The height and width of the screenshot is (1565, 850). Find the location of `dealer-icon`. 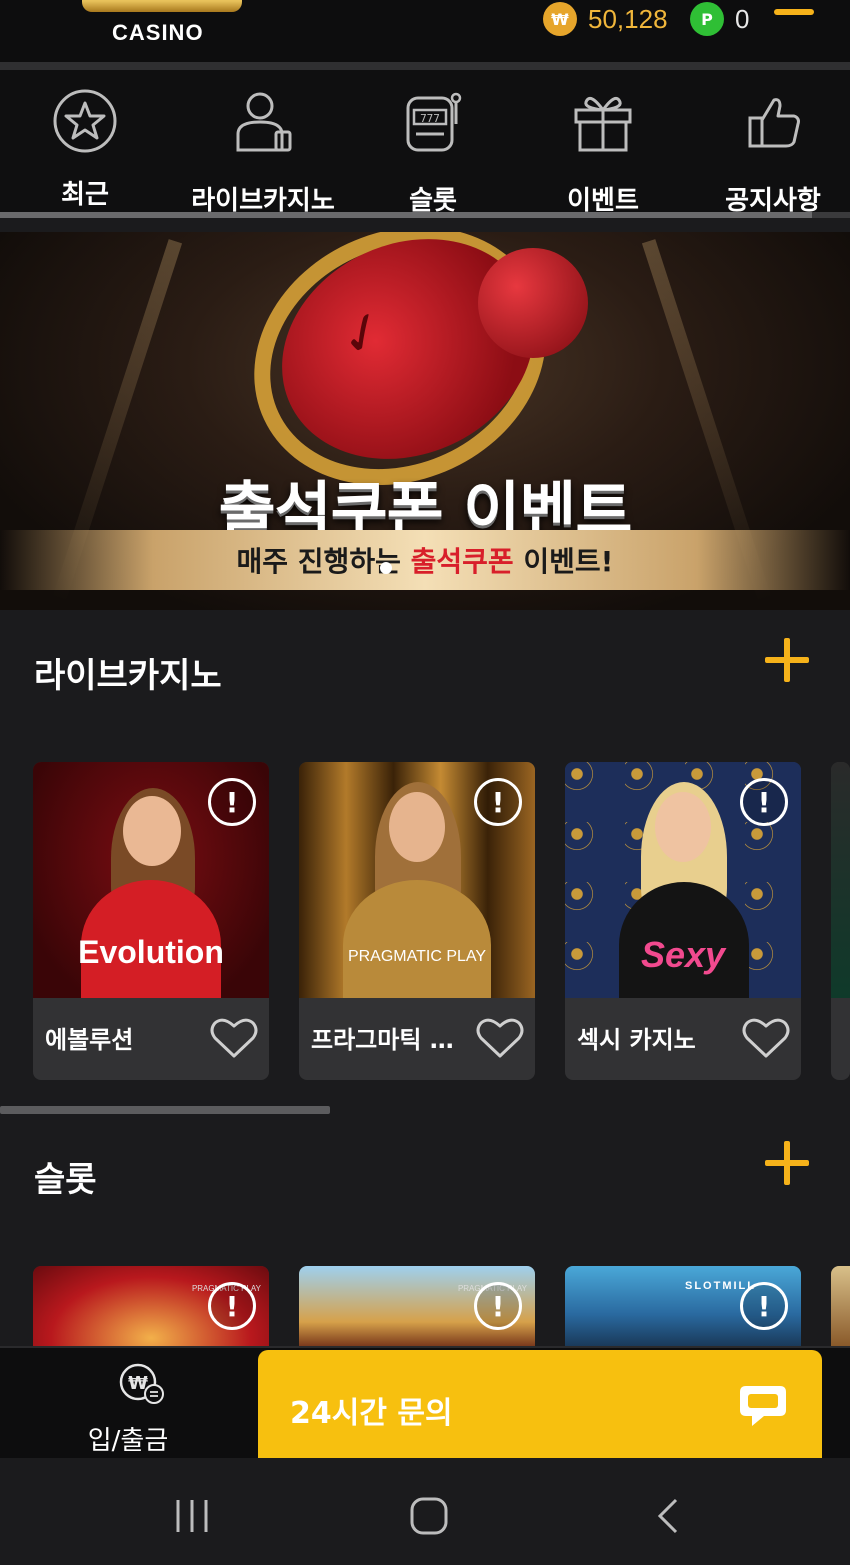

dealer-icon is located at coordinates (264, 122).